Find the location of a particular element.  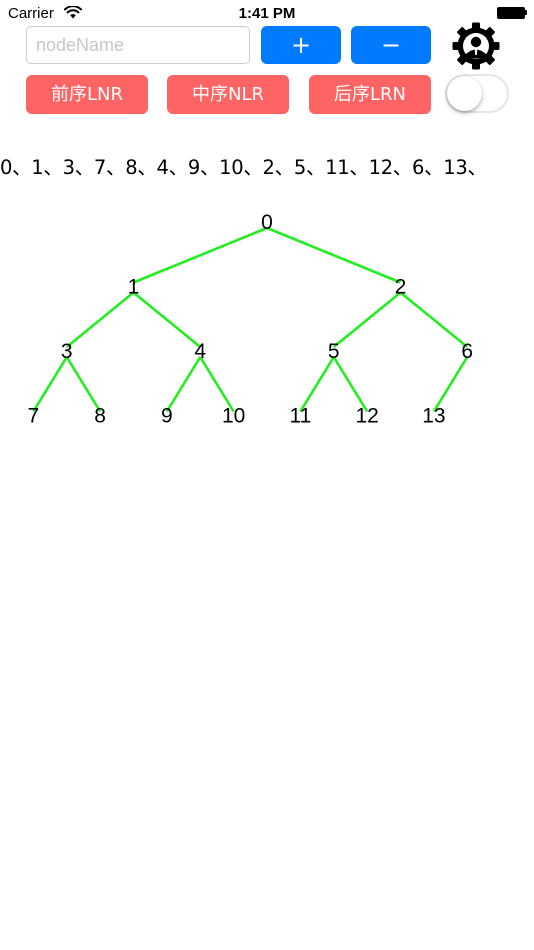

tree-node-label: 9 is located at coordinates (167, 416).